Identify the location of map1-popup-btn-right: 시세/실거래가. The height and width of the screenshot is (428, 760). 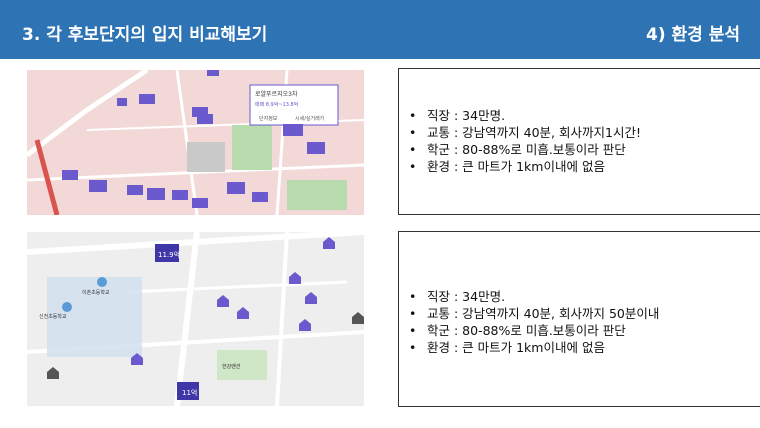
(310, 118).